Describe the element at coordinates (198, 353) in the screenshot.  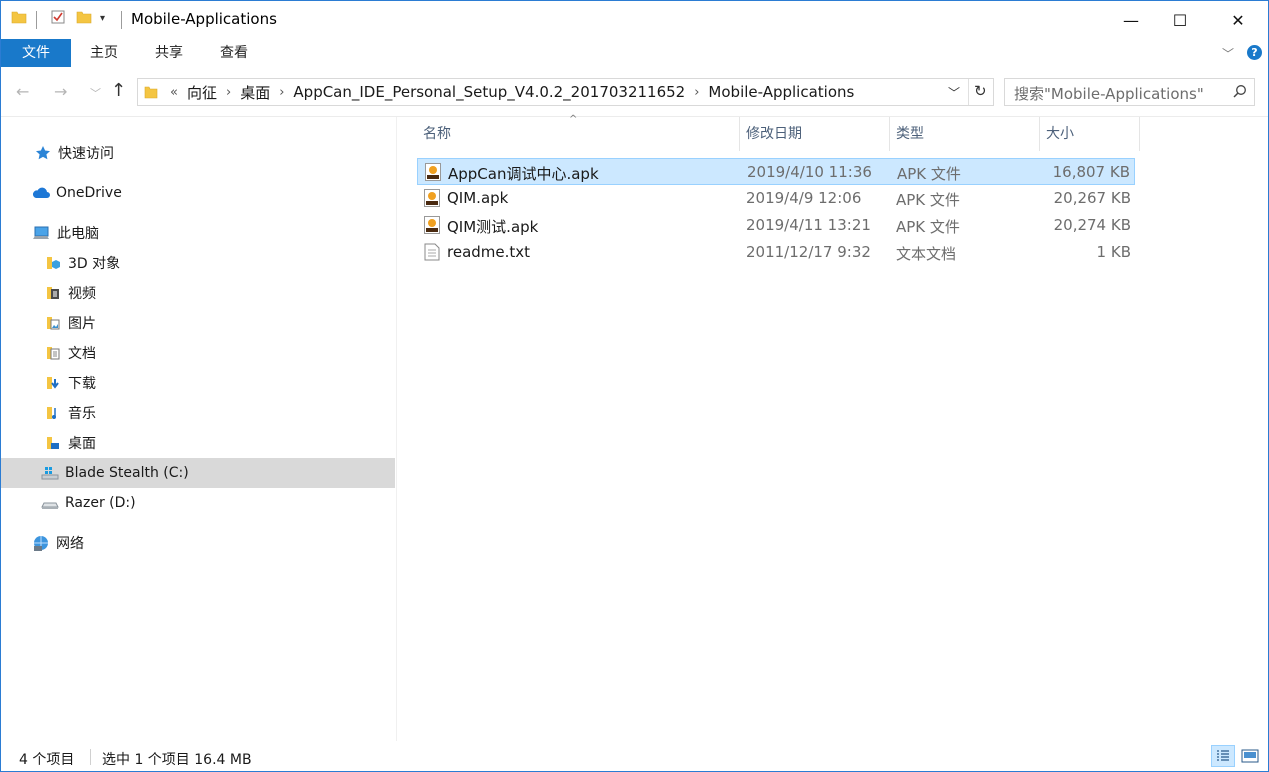
I see `nav-documents: 文档` at that location.